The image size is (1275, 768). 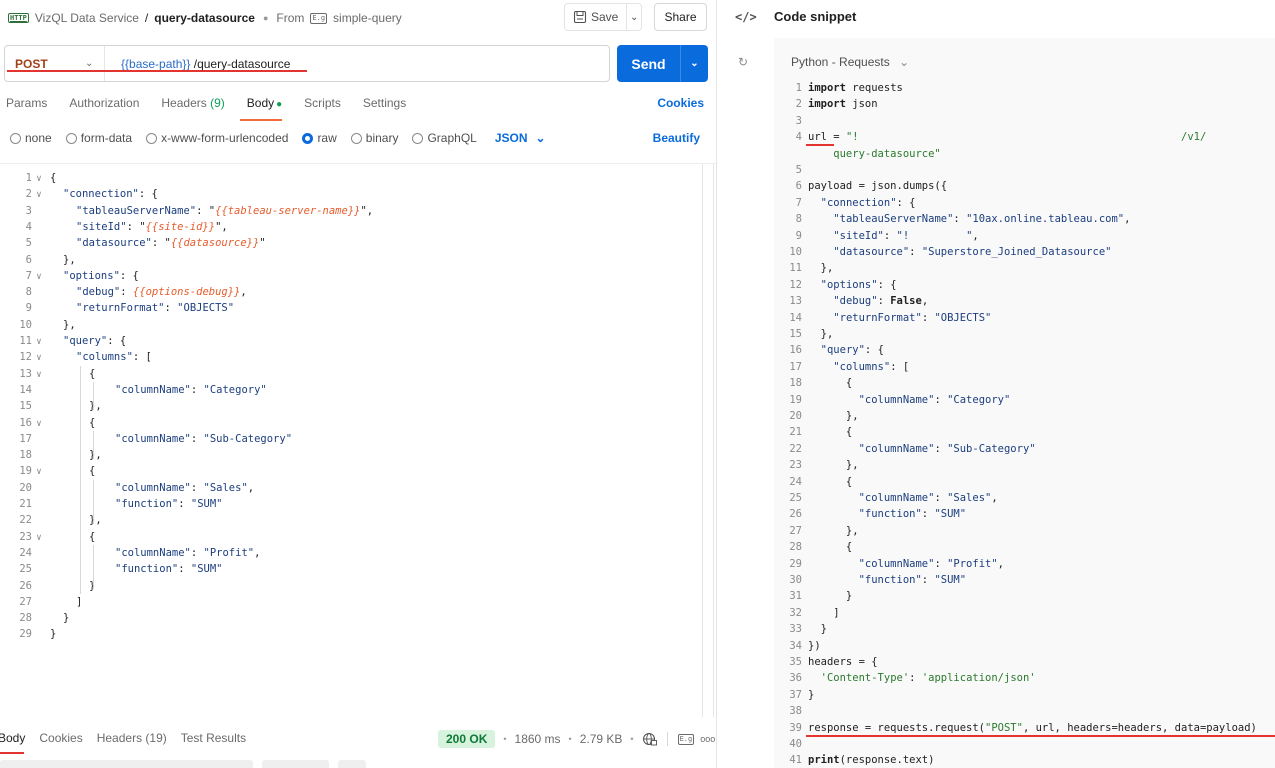 What do you see at coordinates (217, 138) in the screenshot?
I see `body-type-urlencoded: x-www-form-urlencoded` at bounding box center [217, 138].